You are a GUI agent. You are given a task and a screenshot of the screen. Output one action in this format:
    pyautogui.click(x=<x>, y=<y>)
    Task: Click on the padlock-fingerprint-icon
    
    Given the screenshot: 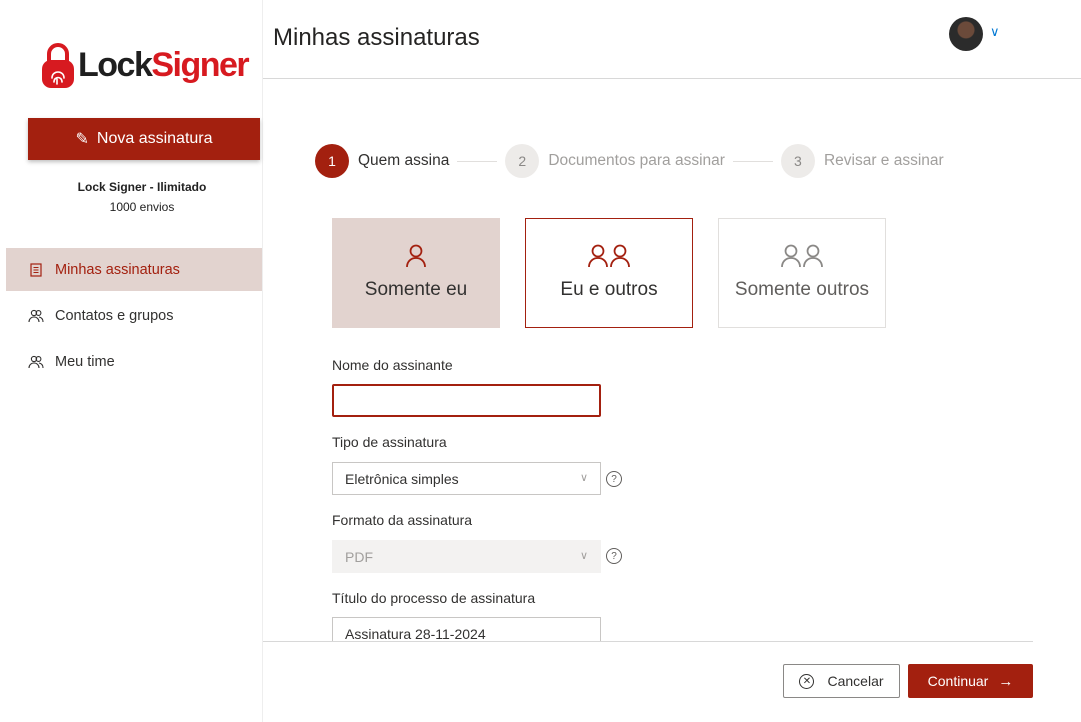 What is the action you would take?
    pyautogui.click(x=58, y=65)
    